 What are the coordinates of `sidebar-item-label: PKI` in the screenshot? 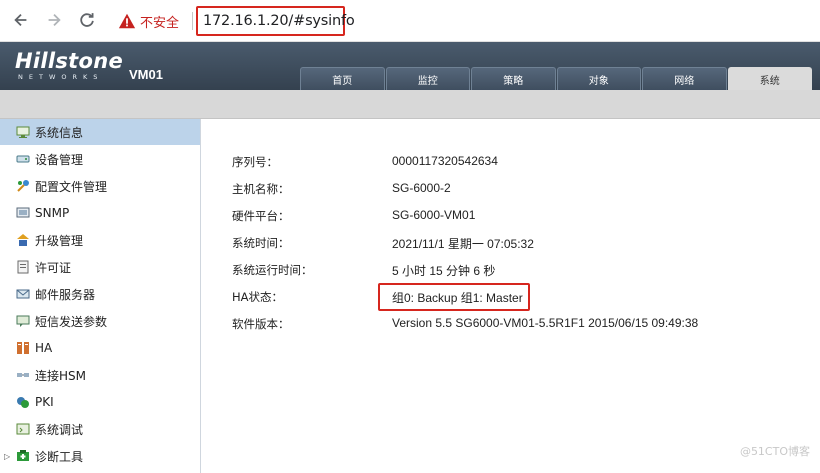 It's located at (44, 402).